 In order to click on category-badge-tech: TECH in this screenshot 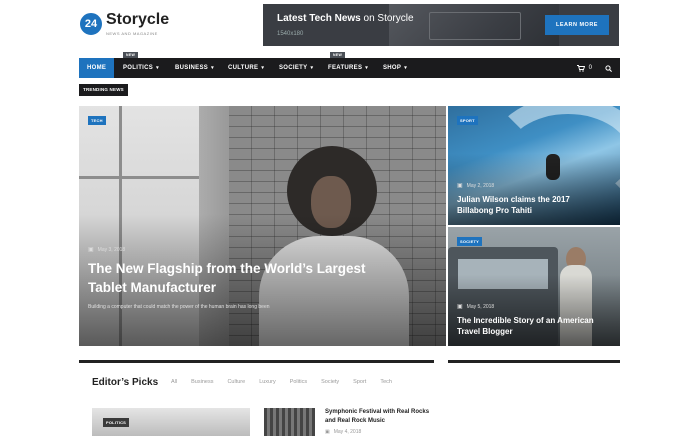, I will do `click(97, 120)`.